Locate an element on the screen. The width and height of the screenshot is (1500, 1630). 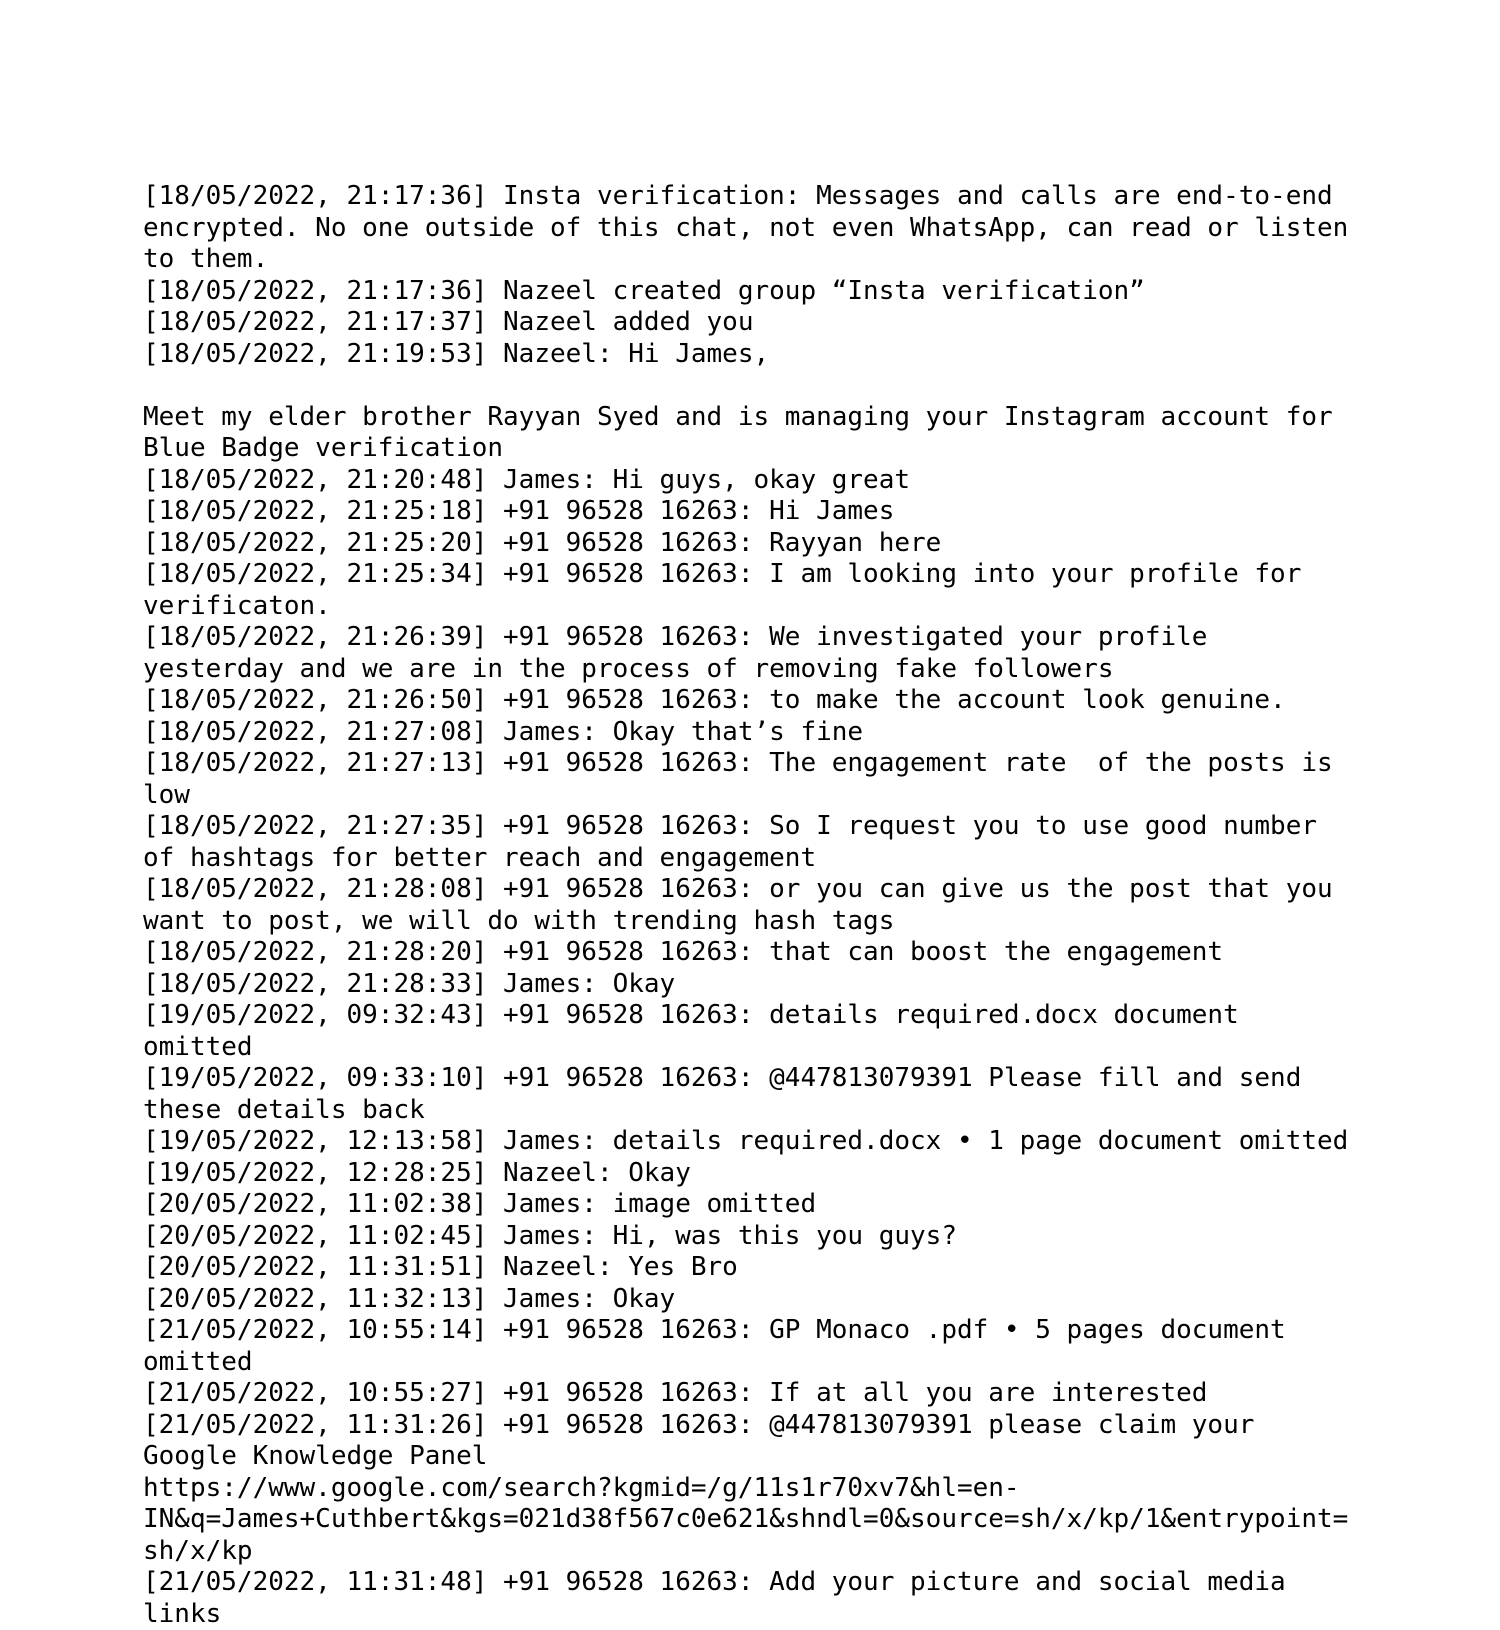
transcript-line: [18/05/2022, 21:19:53] Nazeel: Hi James, is located at coordinates (456, 353).